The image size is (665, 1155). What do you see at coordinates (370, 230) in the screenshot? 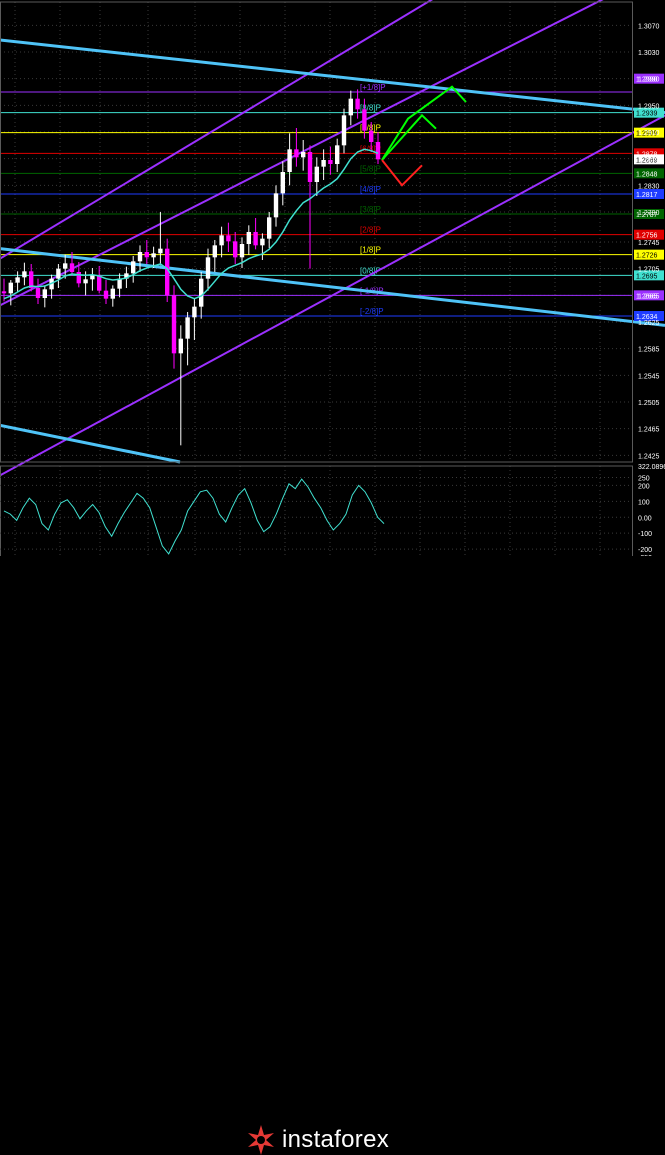
I see `murrey-label: [2/8]P` at bounding box center [370, 230].